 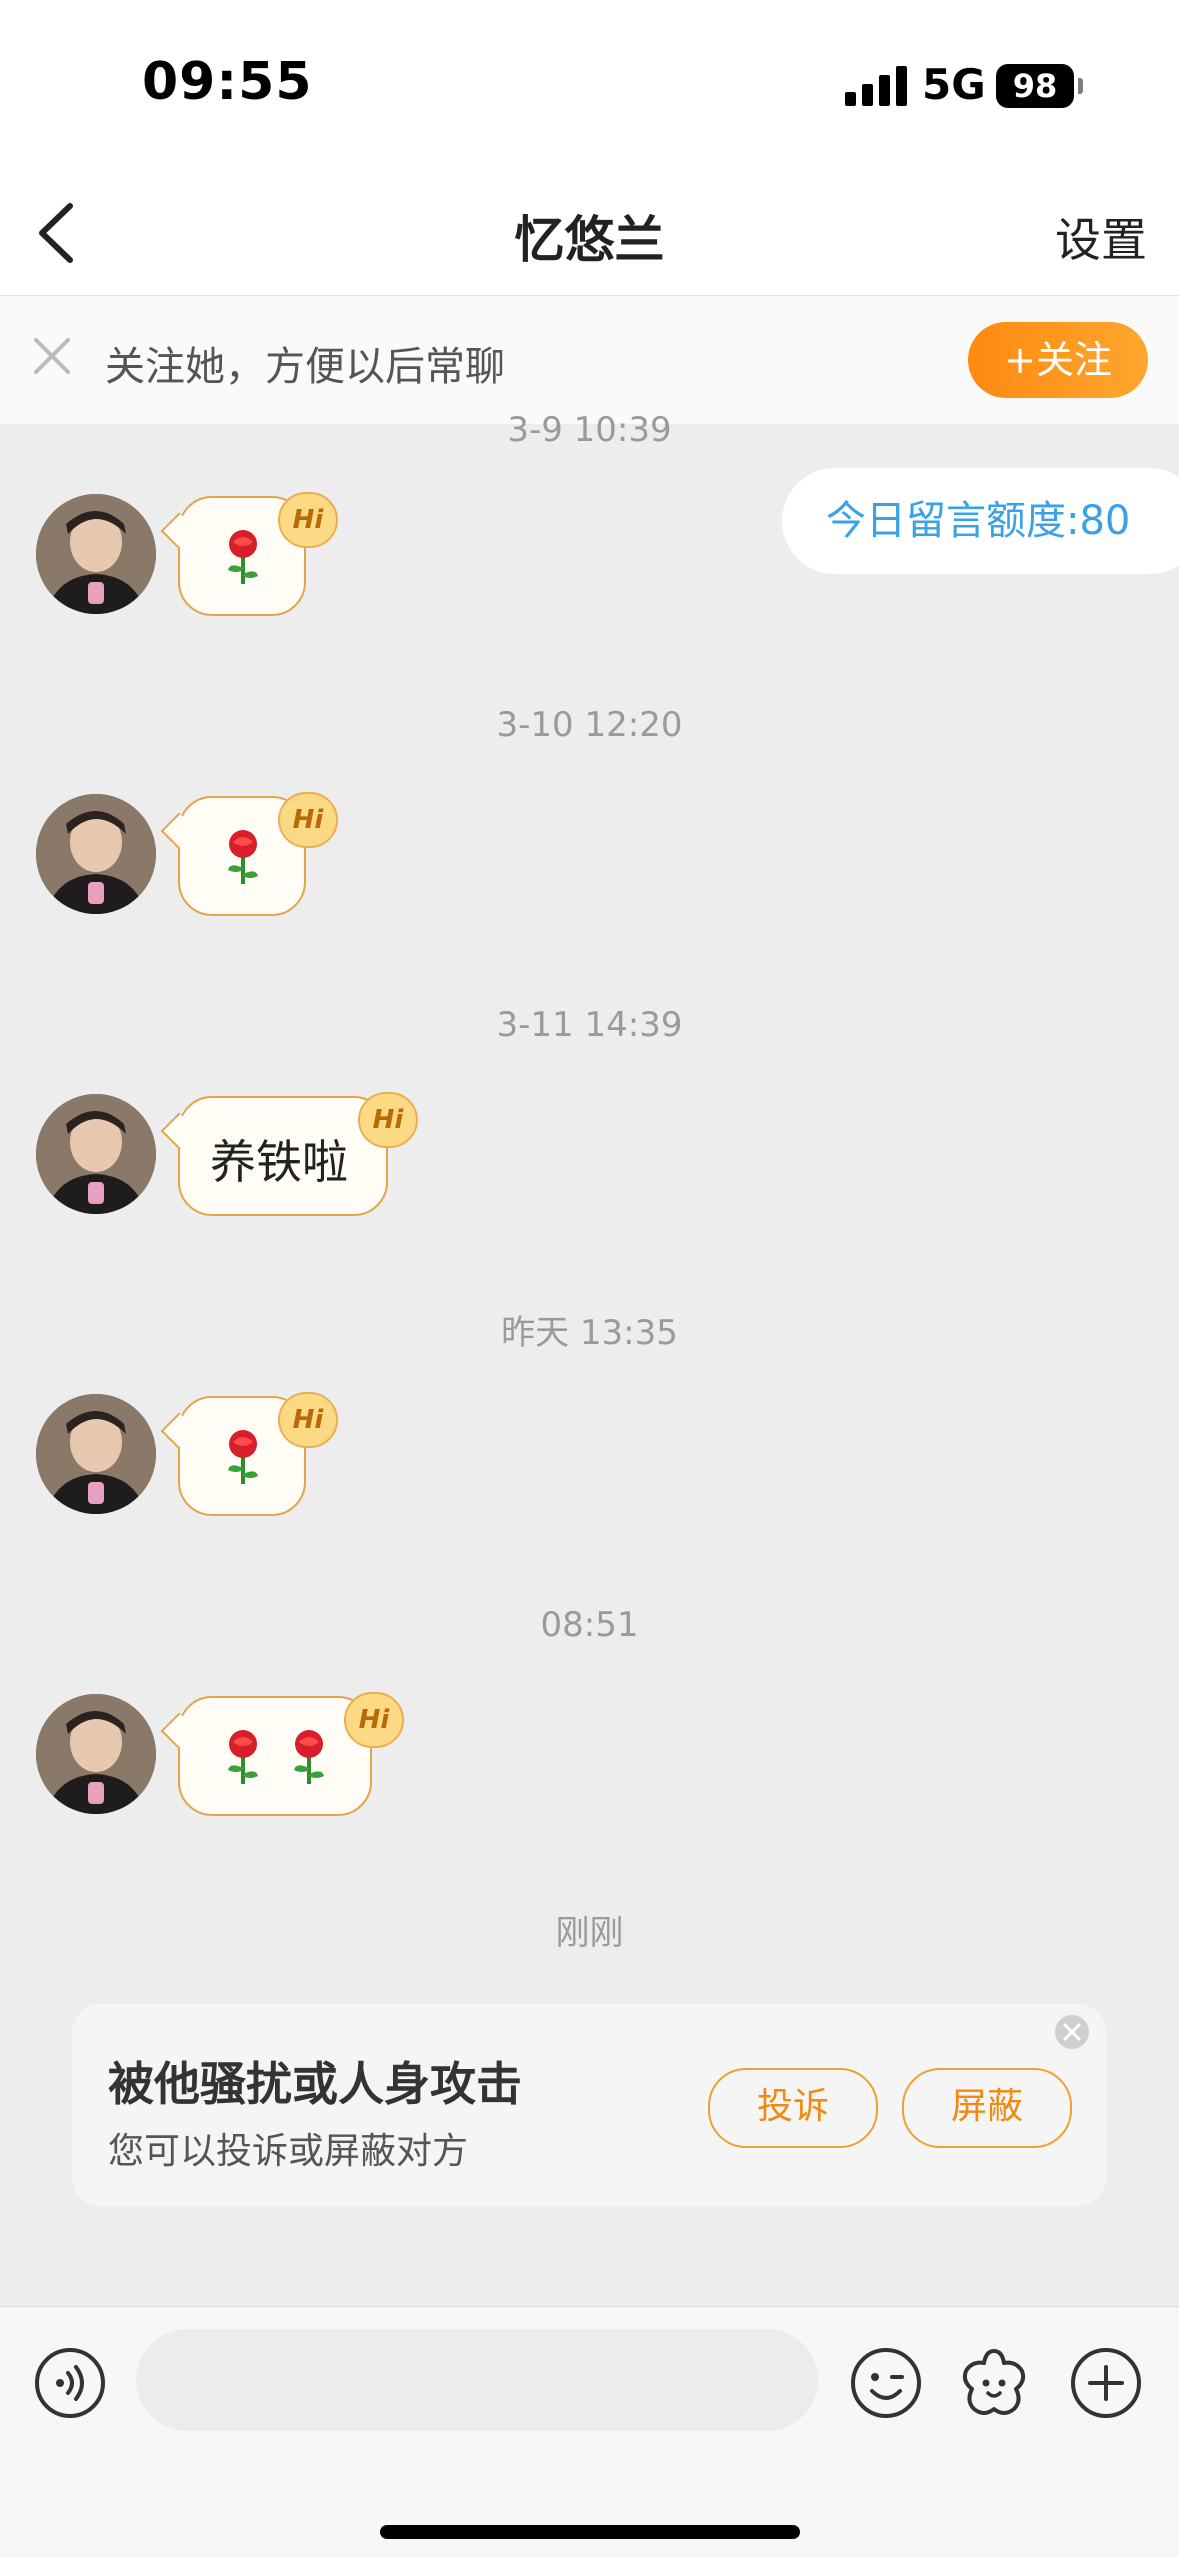 I want to click on message-timestamp: 08:51, so click(x=589, y=1625).